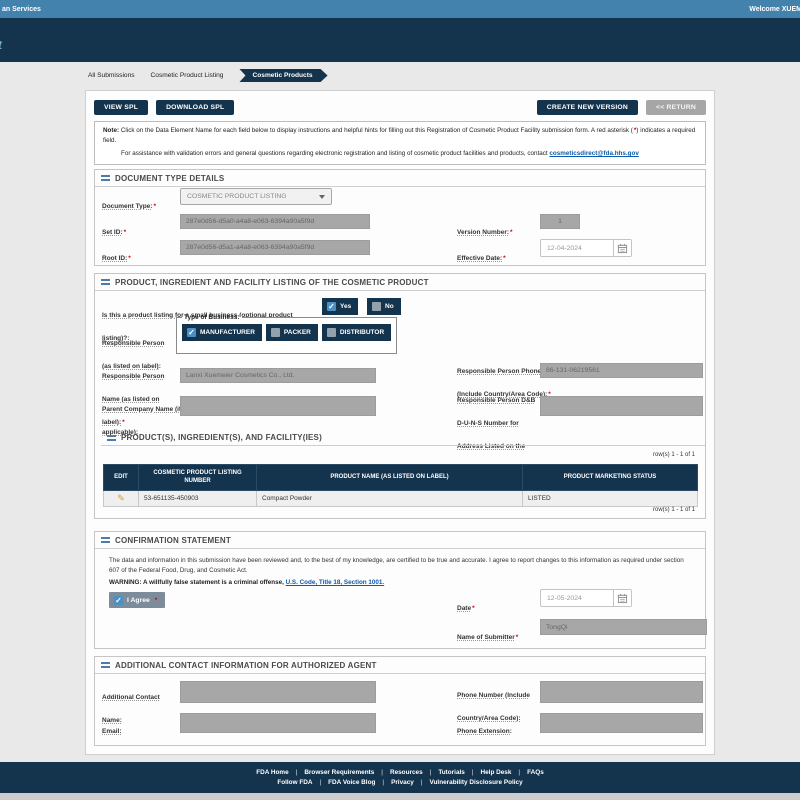 The image size is (800, 800). I want to click on phone-extension-label: Phone Extension:, so click(484, 731).